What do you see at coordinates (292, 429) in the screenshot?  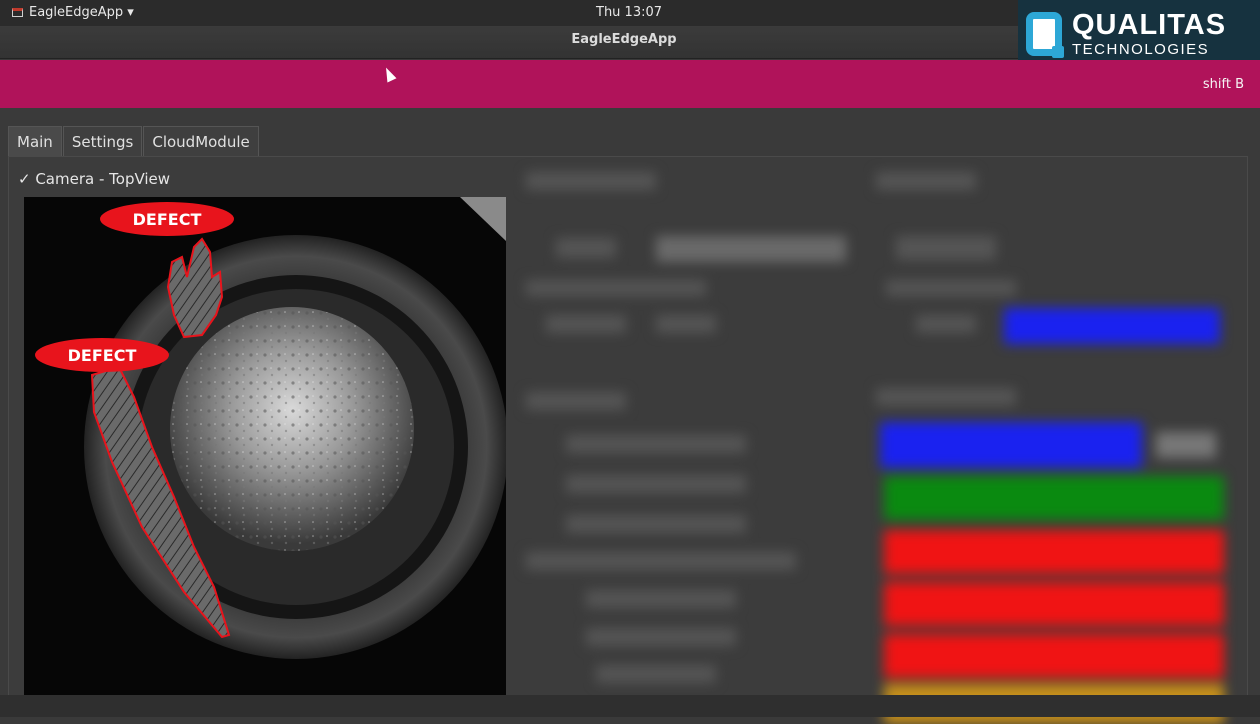 I see `core-texture` at bounding box center [292, 429].